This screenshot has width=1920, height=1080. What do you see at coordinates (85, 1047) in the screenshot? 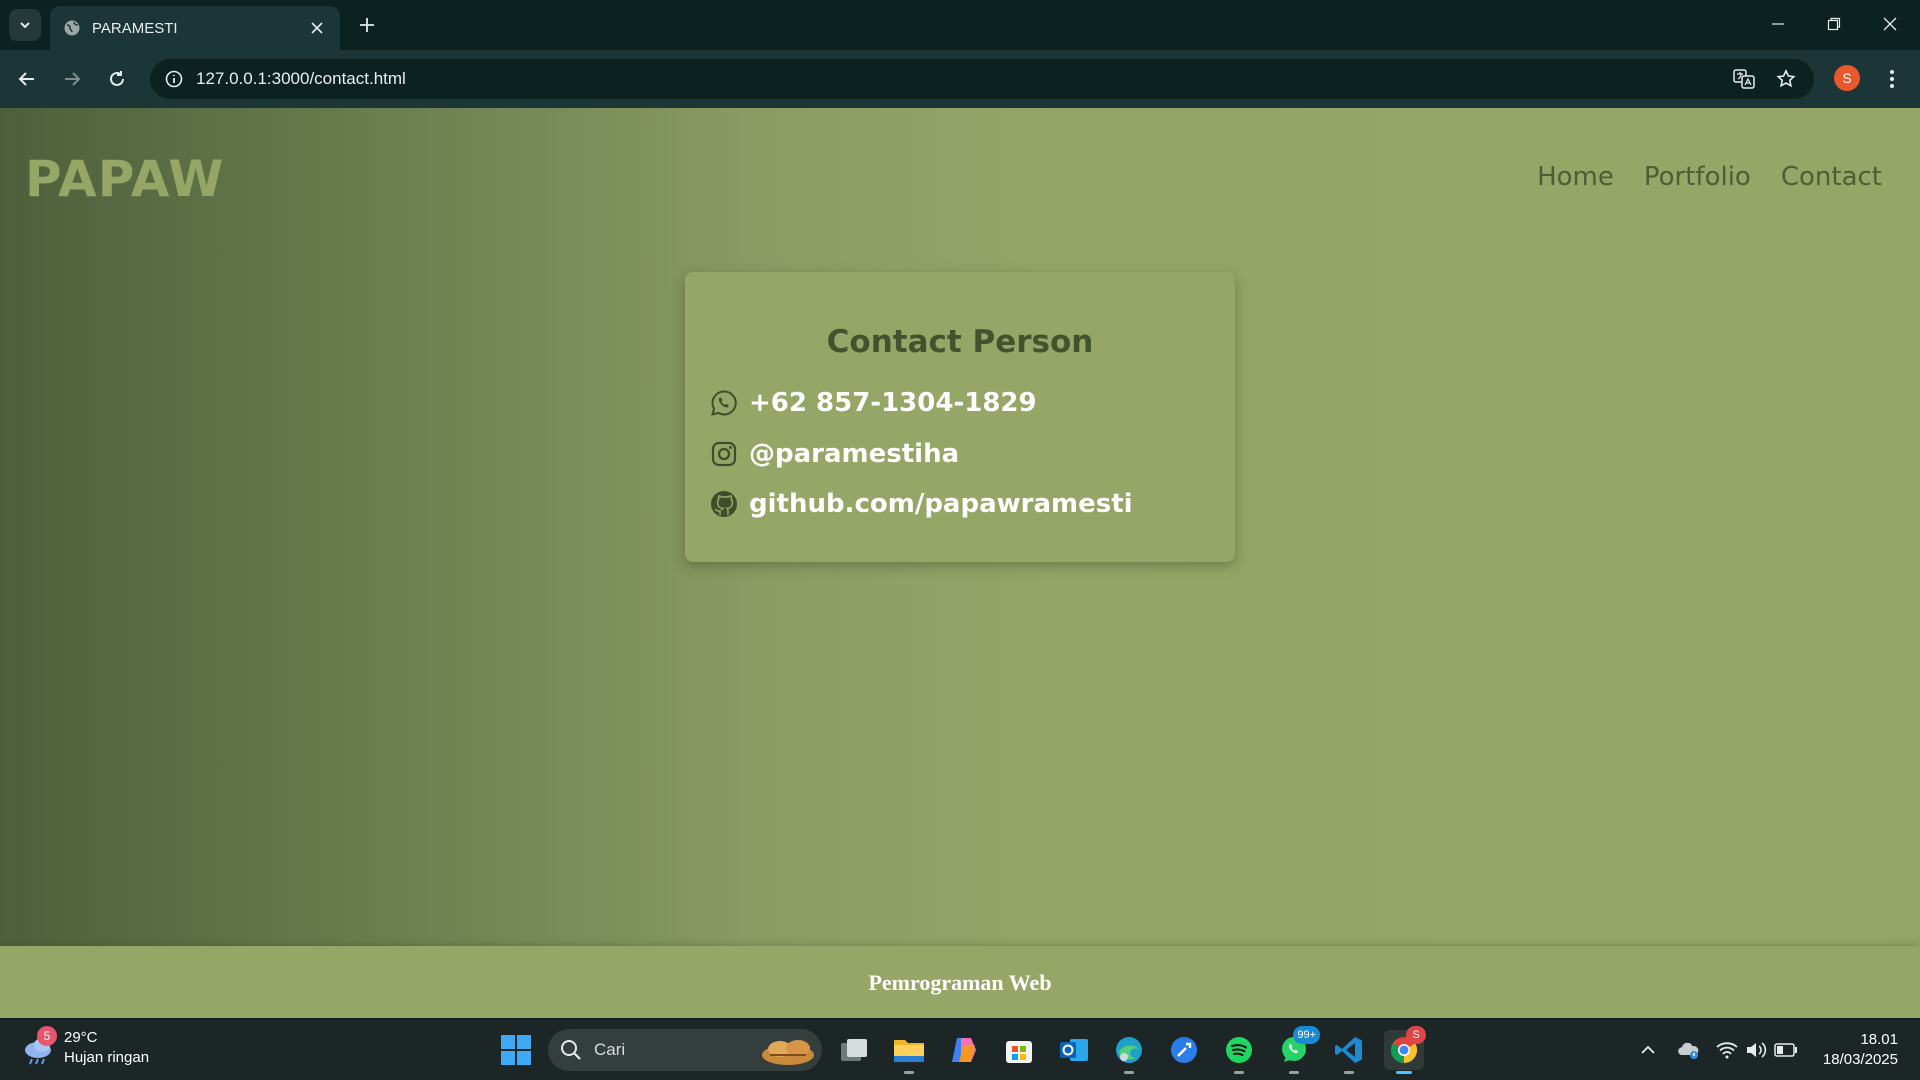
I see `weather-widget: 5 29°C Hujan ringan` at bounding box center [85, 1047].